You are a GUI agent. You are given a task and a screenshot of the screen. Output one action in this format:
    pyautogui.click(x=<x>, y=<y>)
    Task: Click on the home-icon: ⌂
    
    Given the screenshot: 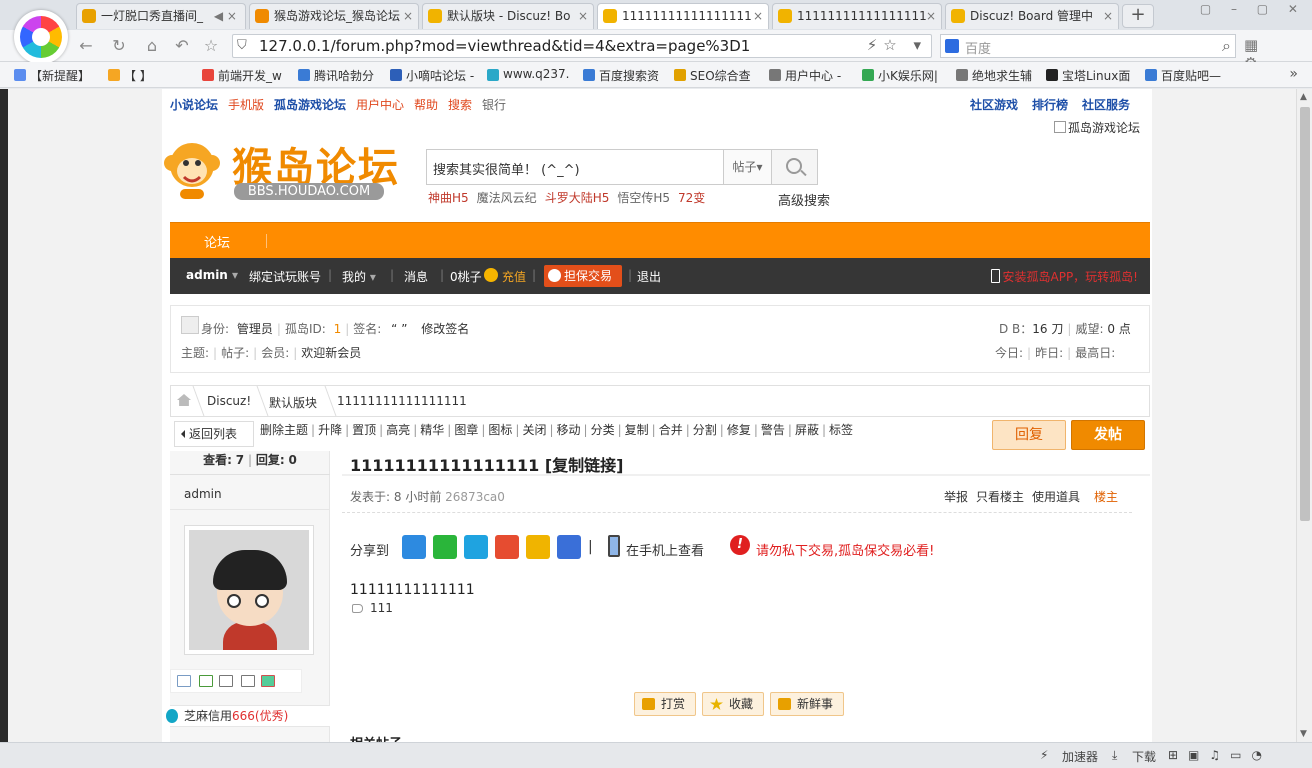 What is the action you would take?
    pyautogui.click(x=152, y=46)
    